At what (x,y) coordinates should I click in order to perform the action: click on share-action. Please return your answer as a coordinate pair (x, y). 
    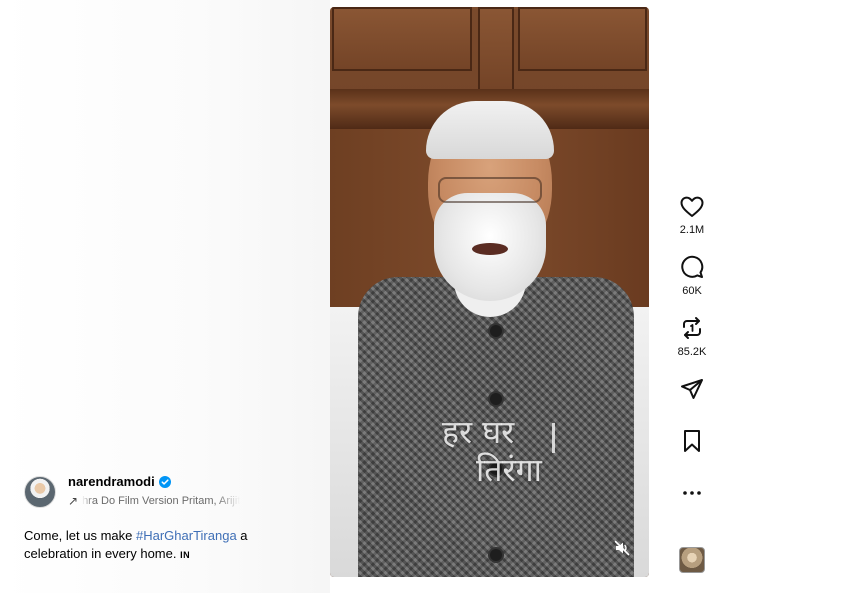
    Looking at the image, I should click on (692, 394).